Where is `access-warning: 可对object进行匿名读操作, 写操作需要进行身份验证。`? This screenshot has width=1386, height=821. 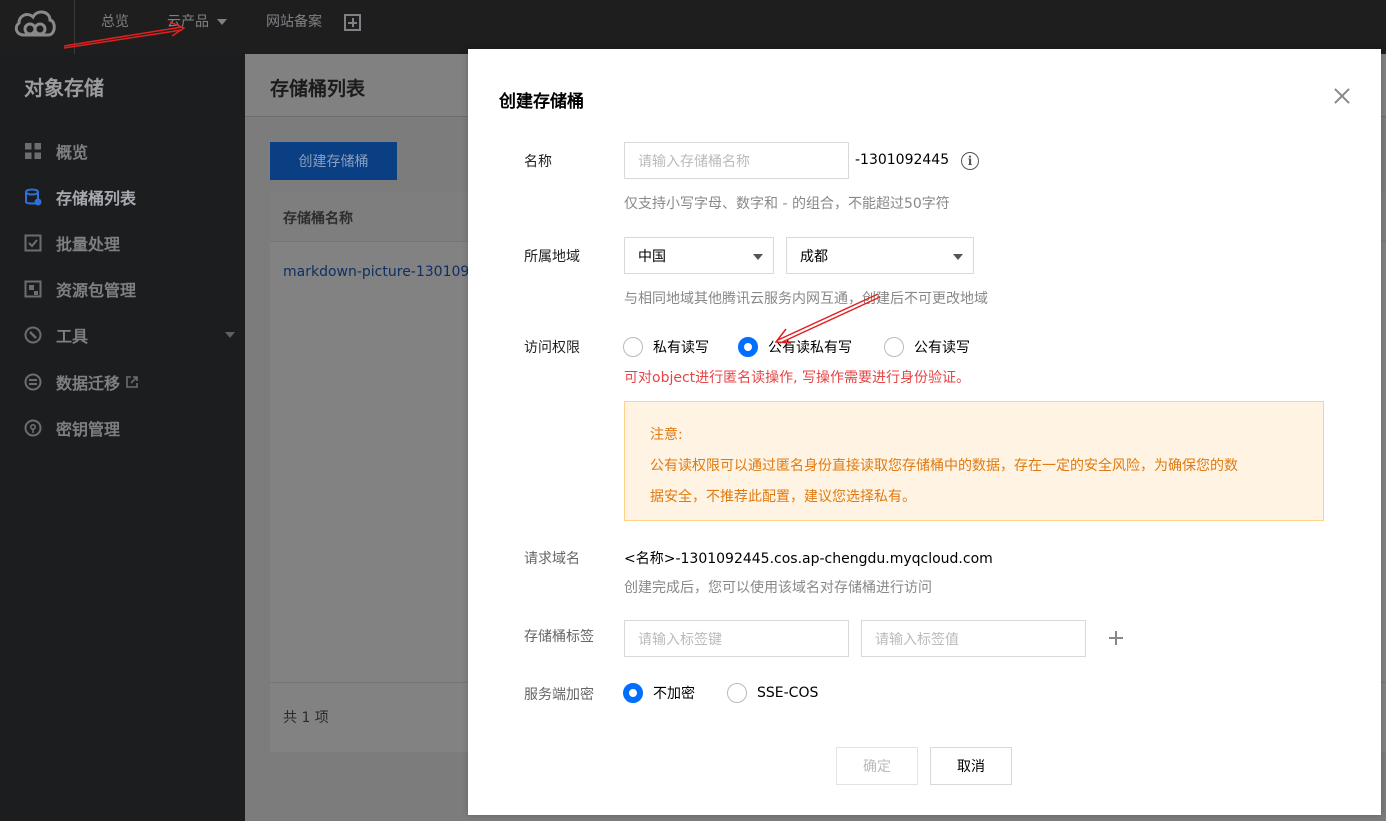 access-warning: 可对object进行匿名读操作, 写操作需要进行身份验证。 is located at coordinates (797, 378).